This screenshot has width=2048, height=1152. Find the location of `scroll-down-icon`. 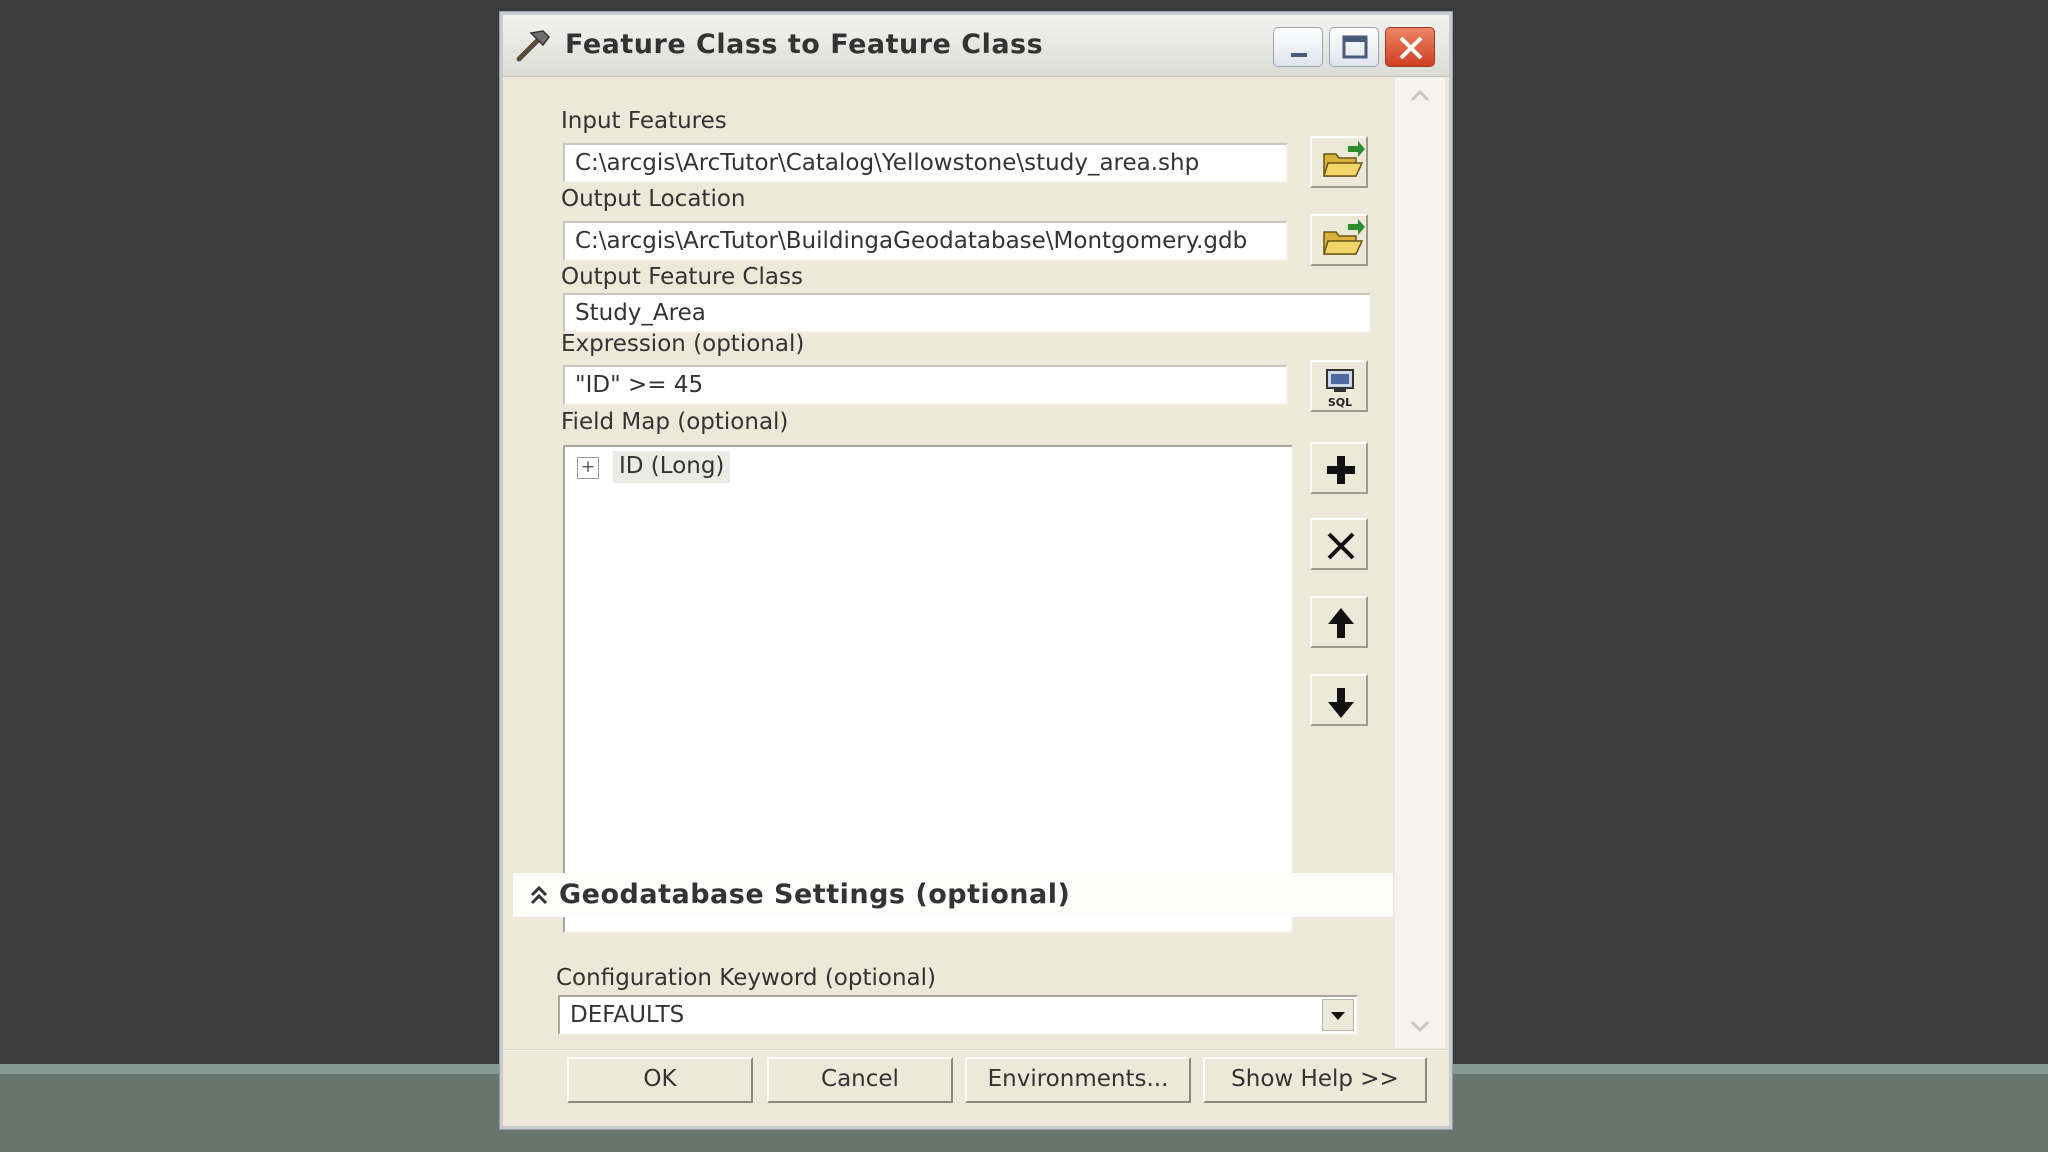

scroll-down-icon is located at coordinates (1420, 1026).